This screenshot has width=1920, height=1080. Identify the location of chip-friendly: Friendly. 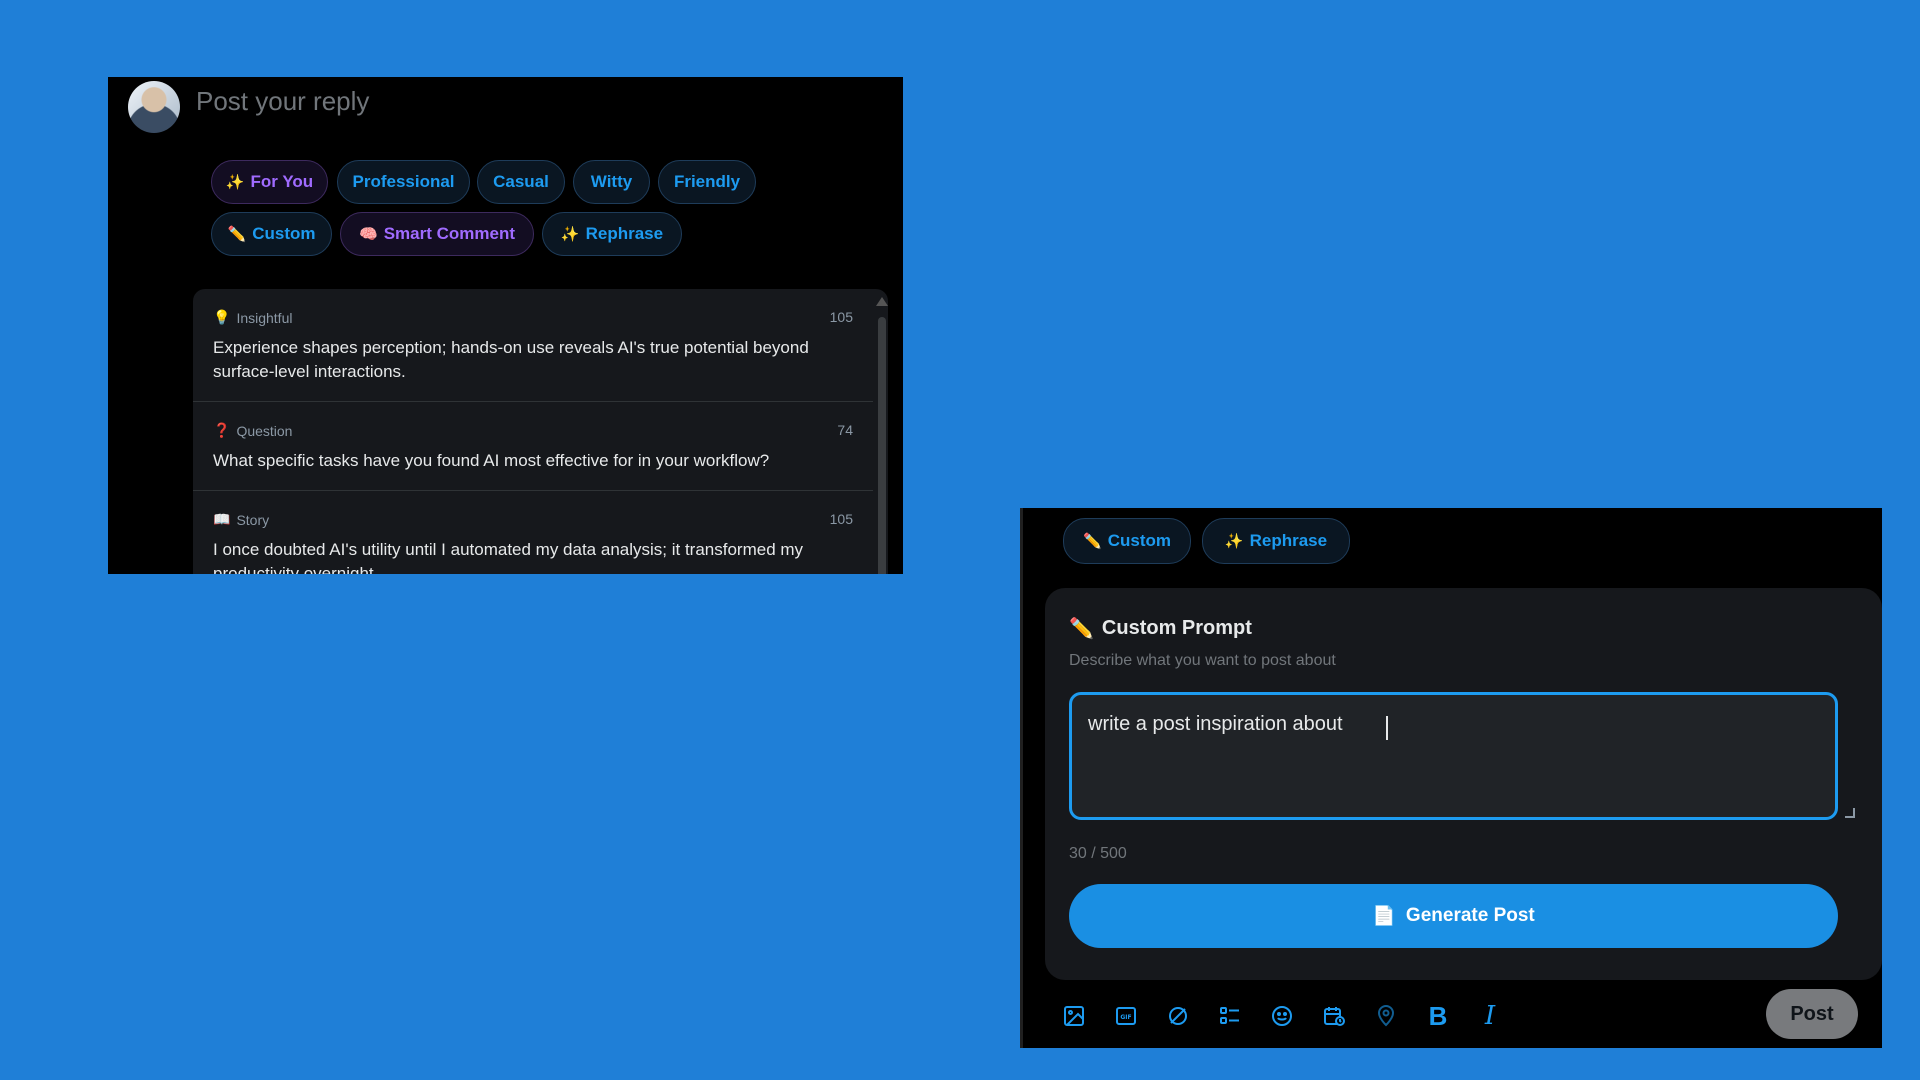
(707, 182).